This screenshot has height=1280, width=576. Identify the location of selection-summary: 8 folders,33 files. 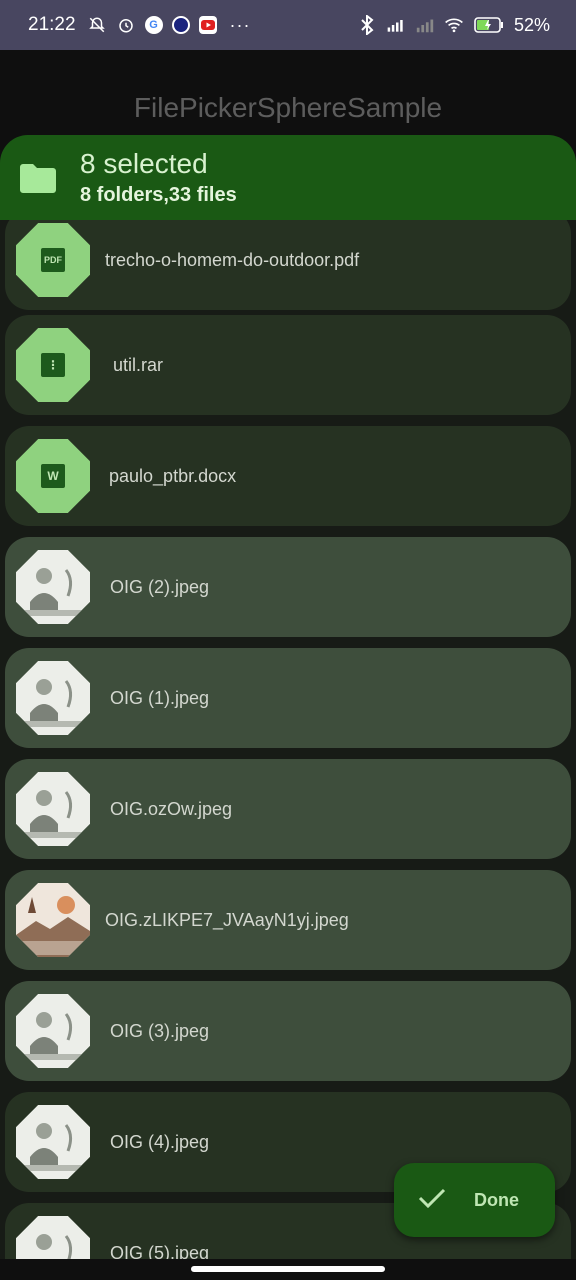
(158, 195).